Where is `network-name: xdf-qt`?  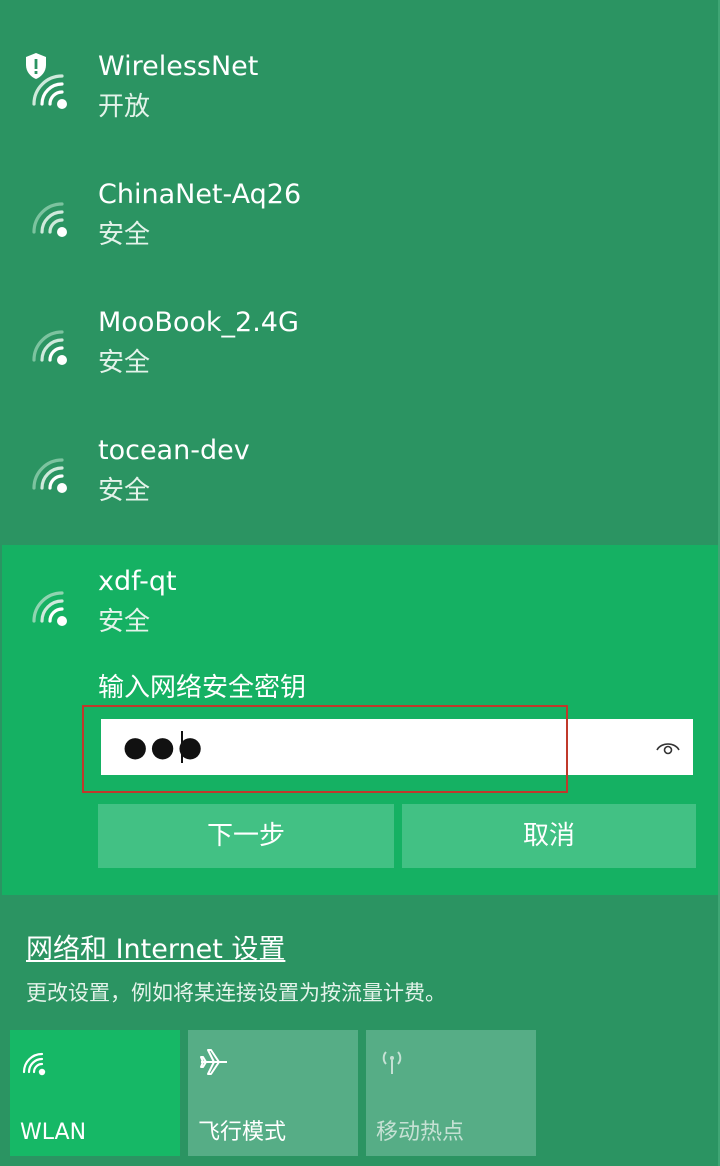 network-name: xdf-qt is located at coordinates (137, 581).